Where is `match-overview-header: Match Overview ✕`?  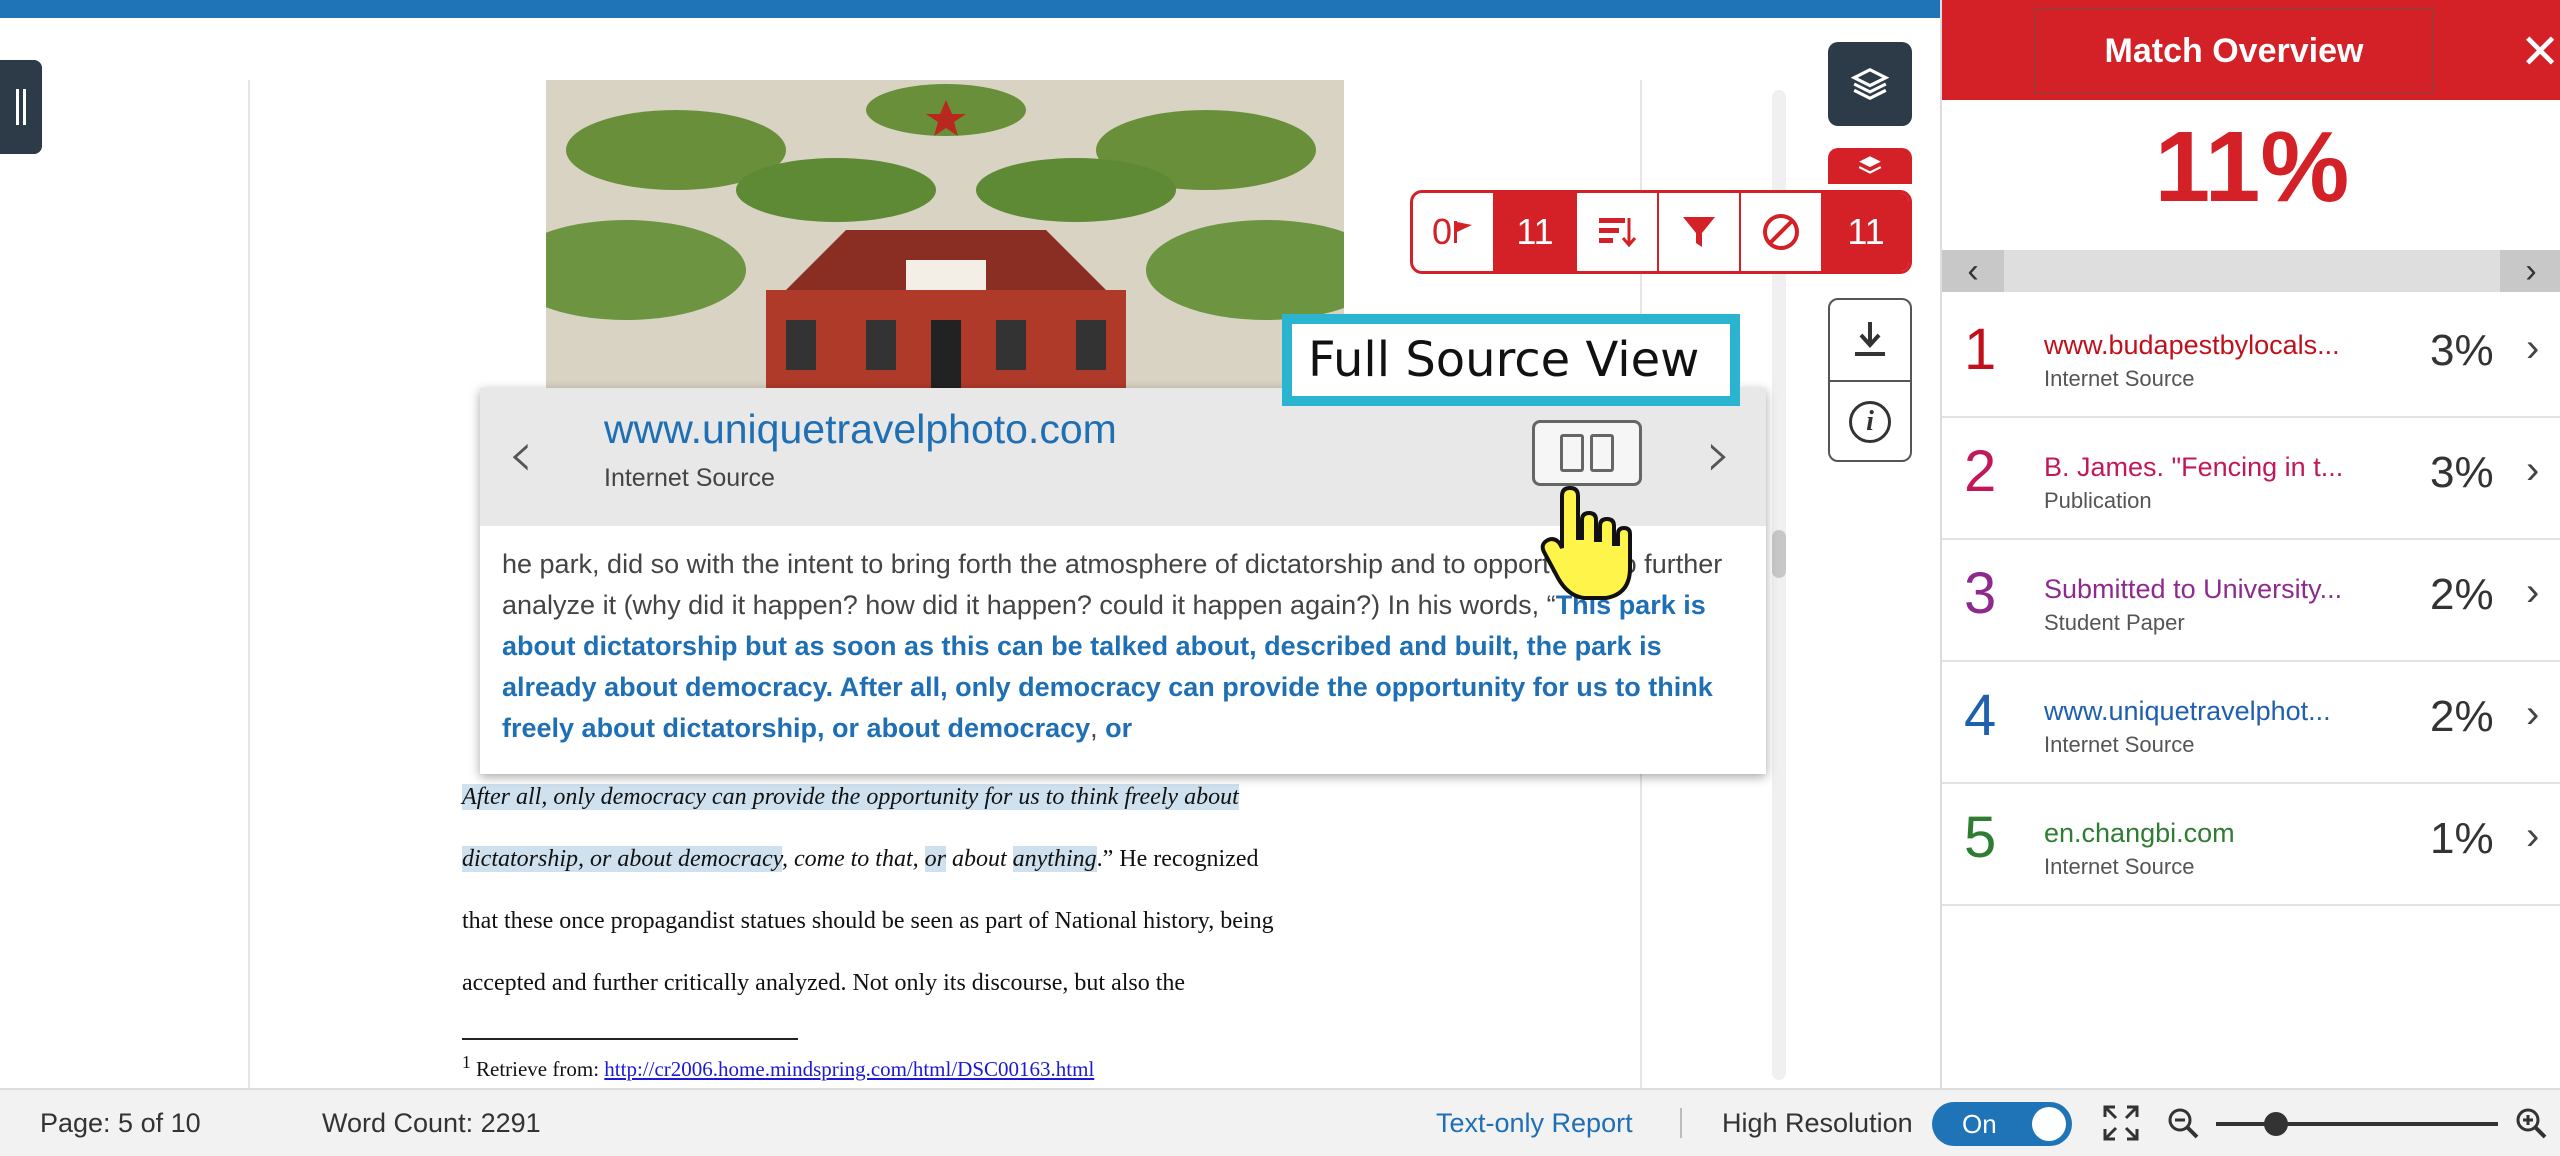 match-overview-header: Match Overview ✕ is located at coordinates (2251, 50).